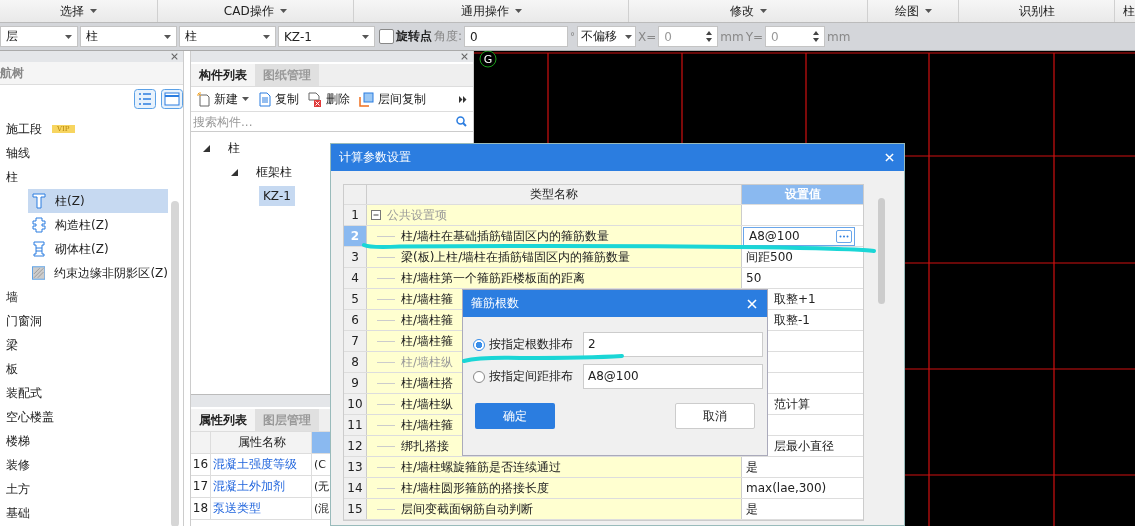 Image resolution: width=1135 pixels, height=526 pixels. I want to click on rotate-label: 旋转点, so click(414, 36).